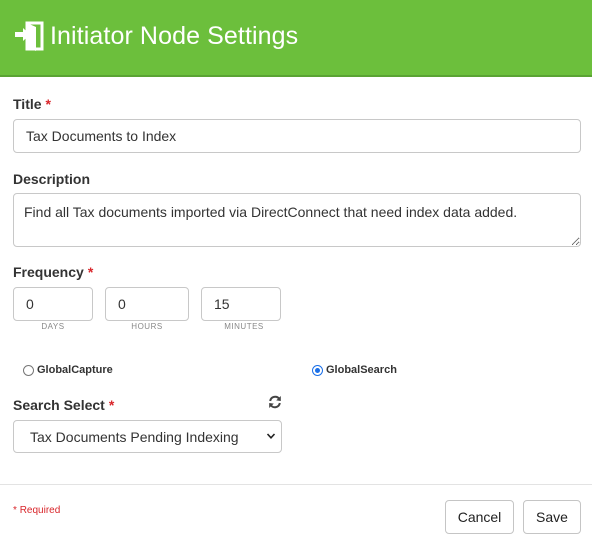  Describe the element at coordinates (241, 304) in the screenshot. I see `minutes-input` at that location.